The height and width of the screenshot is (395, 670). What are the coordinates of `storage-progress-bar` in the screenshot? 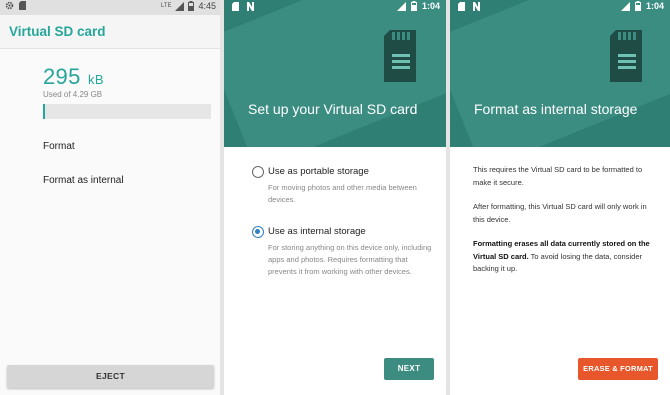 It's located at (127, 111).